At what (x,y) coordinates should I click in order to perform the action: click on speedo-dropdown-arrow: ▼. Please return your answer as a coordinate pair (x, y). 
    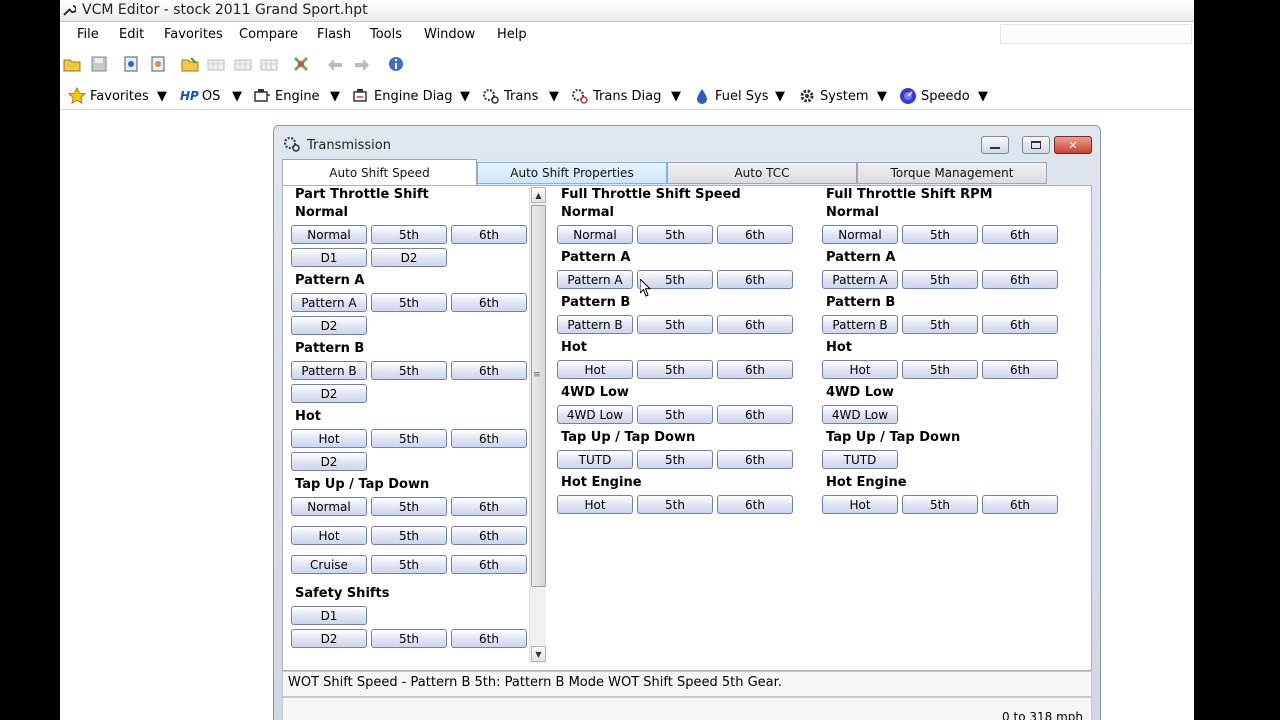
    Looking at the image, I should click on (983, 96).